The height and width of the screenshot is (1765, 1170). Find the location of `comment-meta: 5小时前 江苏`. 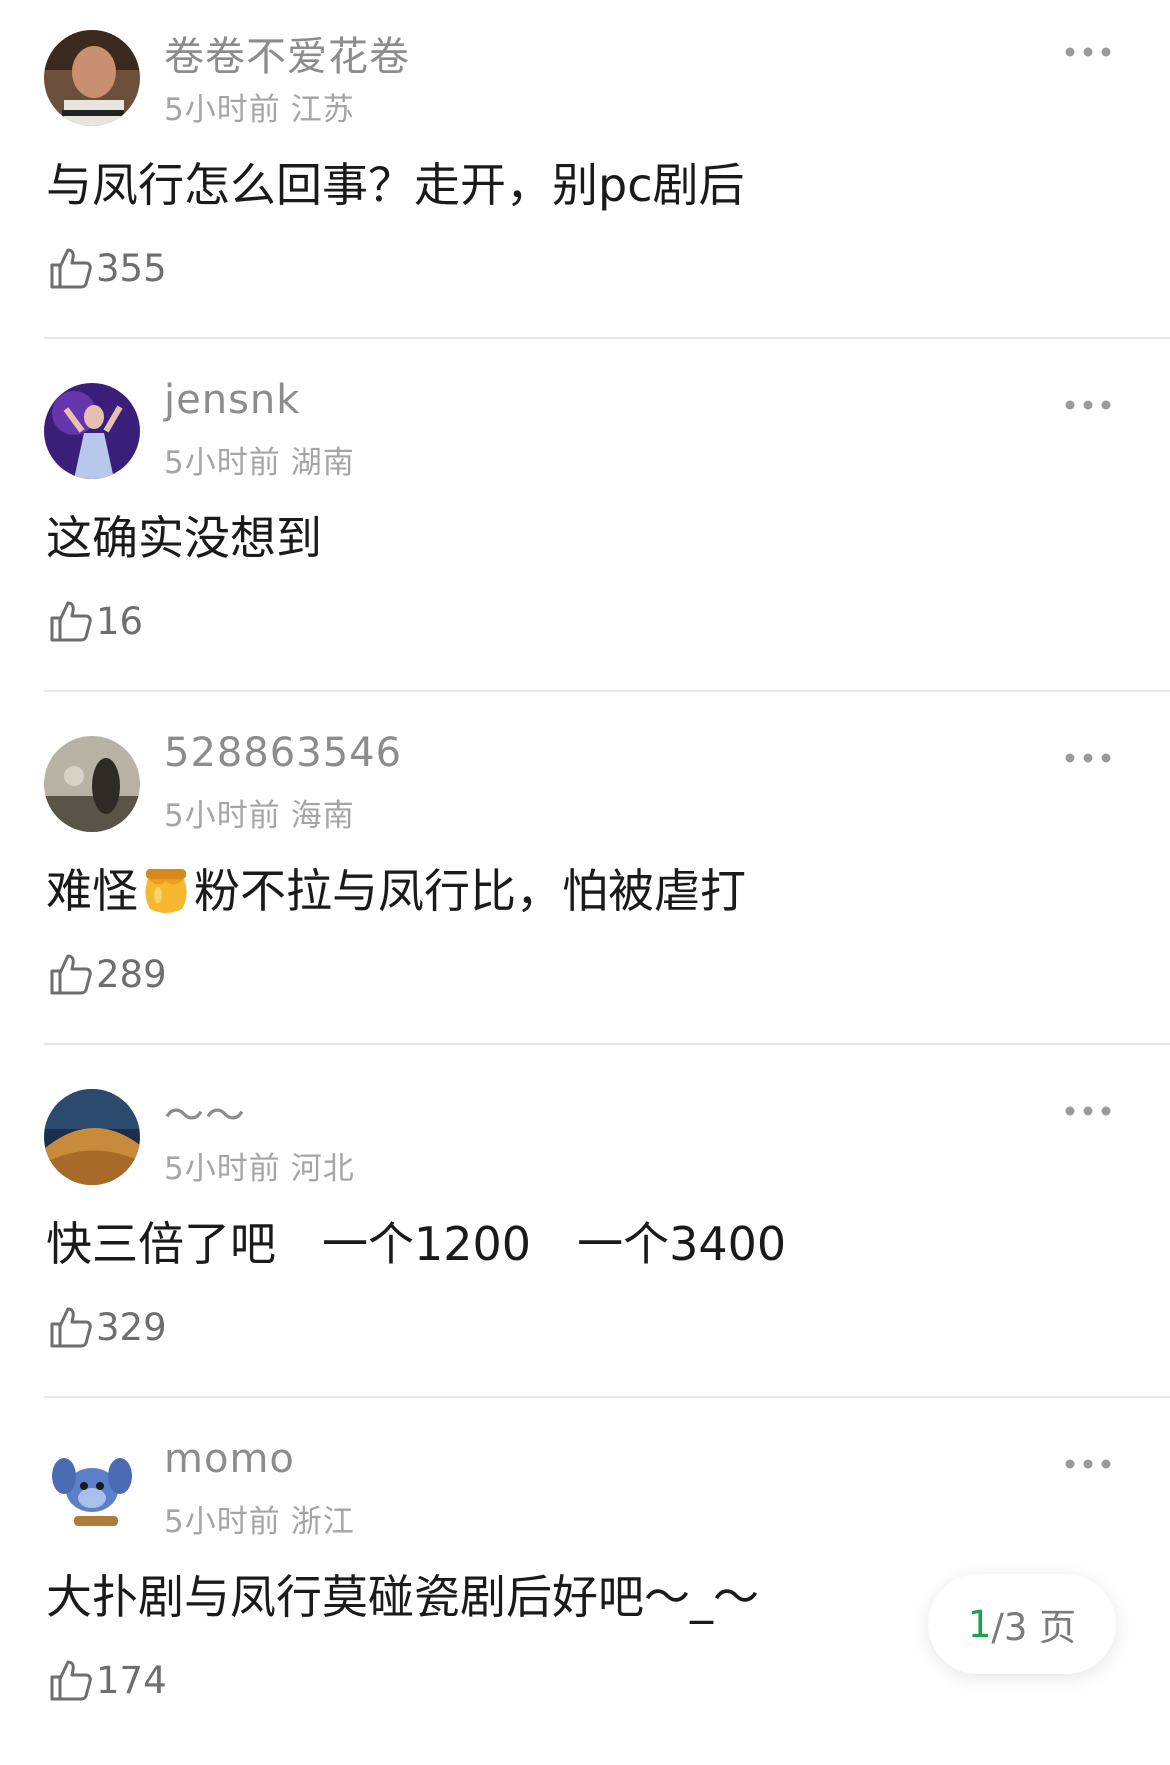

comment-meta: 5小时前 江苏 is located at coordinates (259, 106).